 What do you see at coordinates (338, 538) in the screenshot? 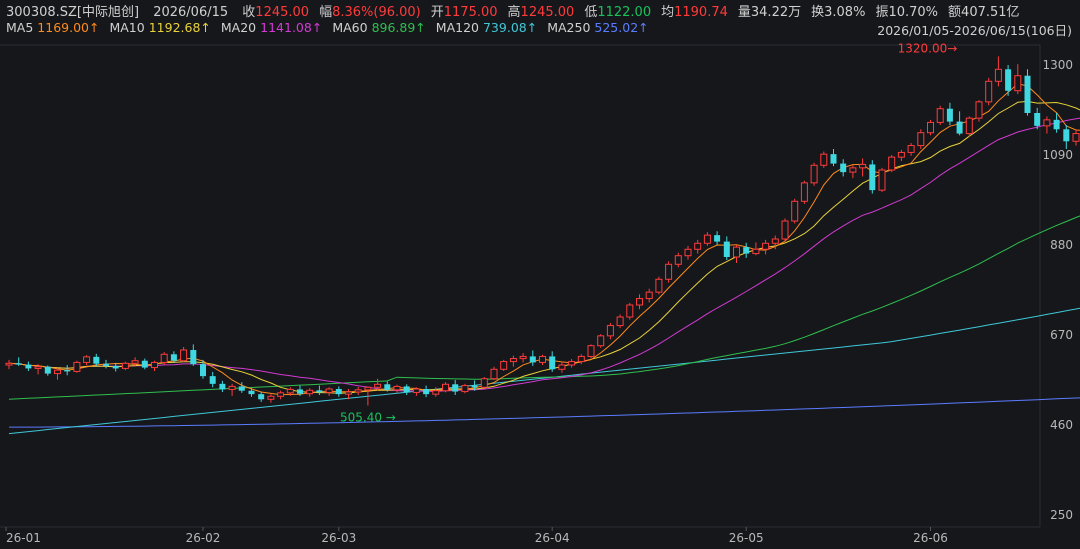
I see `x-tick-label: 26-03` at bounding box center [338, 538].